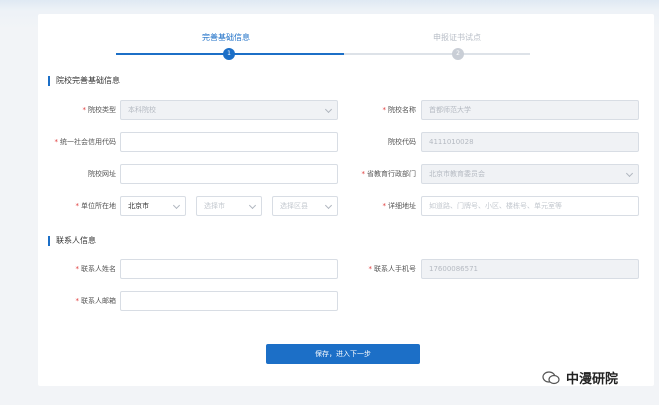 Image resolution: width=659 pixels, height=405 pixels. I want to click on city-select: 北京市, so click(153, 206).